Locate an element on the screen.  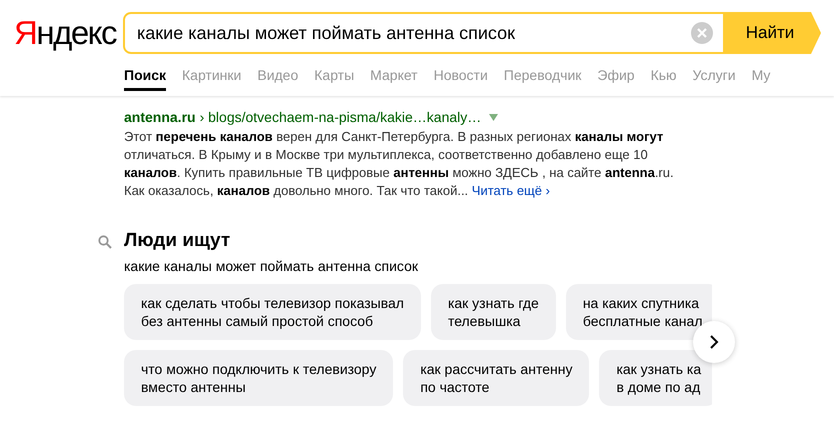
nav-tab: Поиск is located at coordinates (145, 79).